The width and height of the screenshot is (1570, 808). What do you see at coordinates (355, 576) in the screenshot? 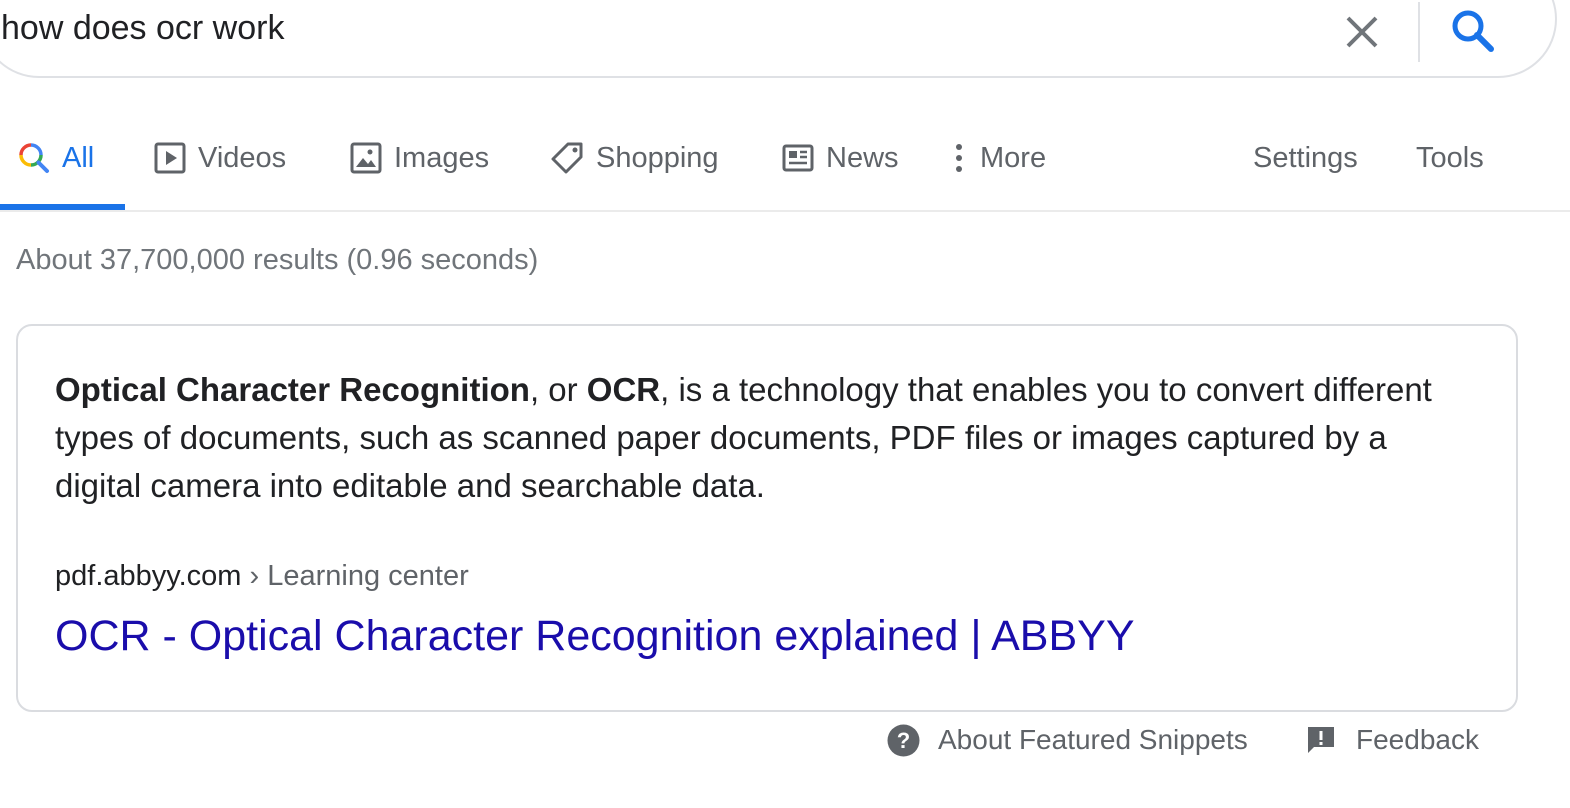
I see `cite-breadcrumb: › Learning center` at bounding box center [355, 576].